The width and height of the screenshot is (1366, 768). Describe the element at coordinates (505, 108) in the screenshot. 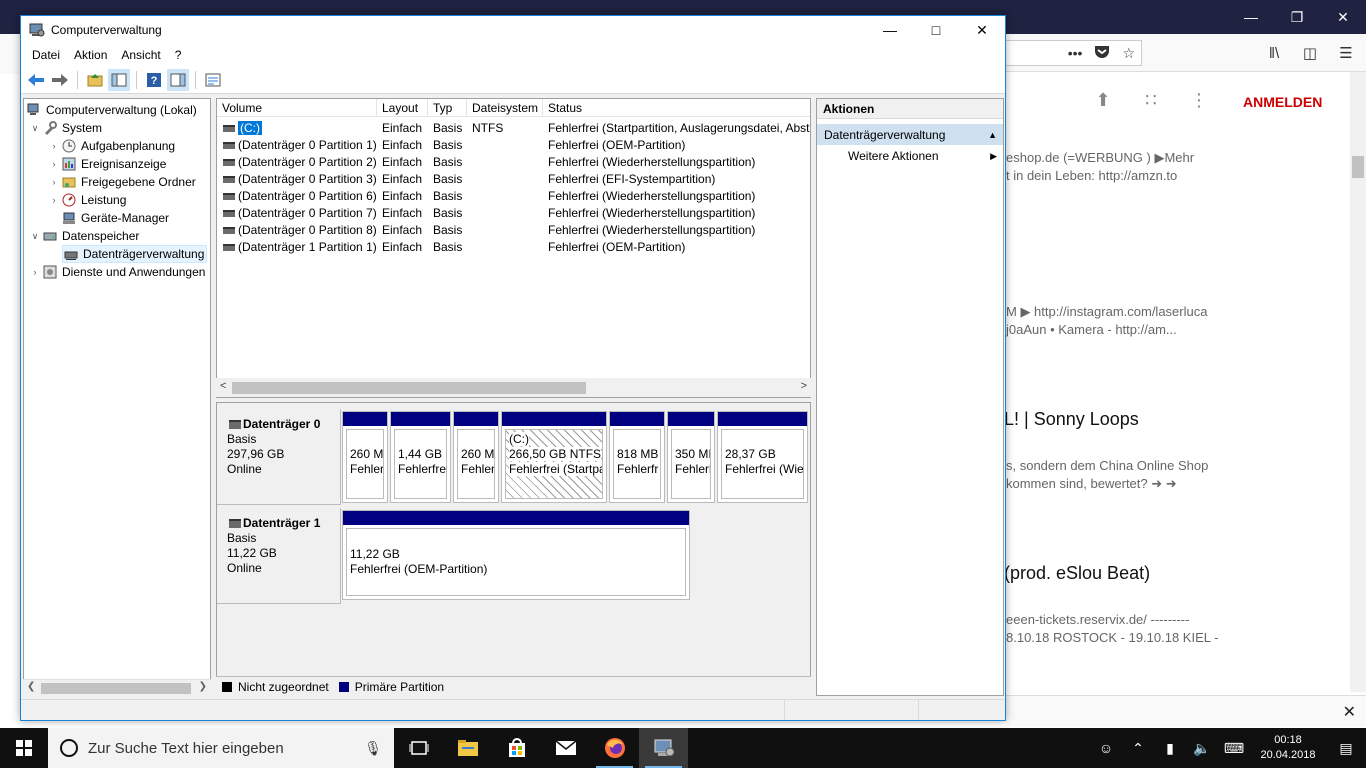

I see `column-header-dateisystem: Dateisystem` at that location.